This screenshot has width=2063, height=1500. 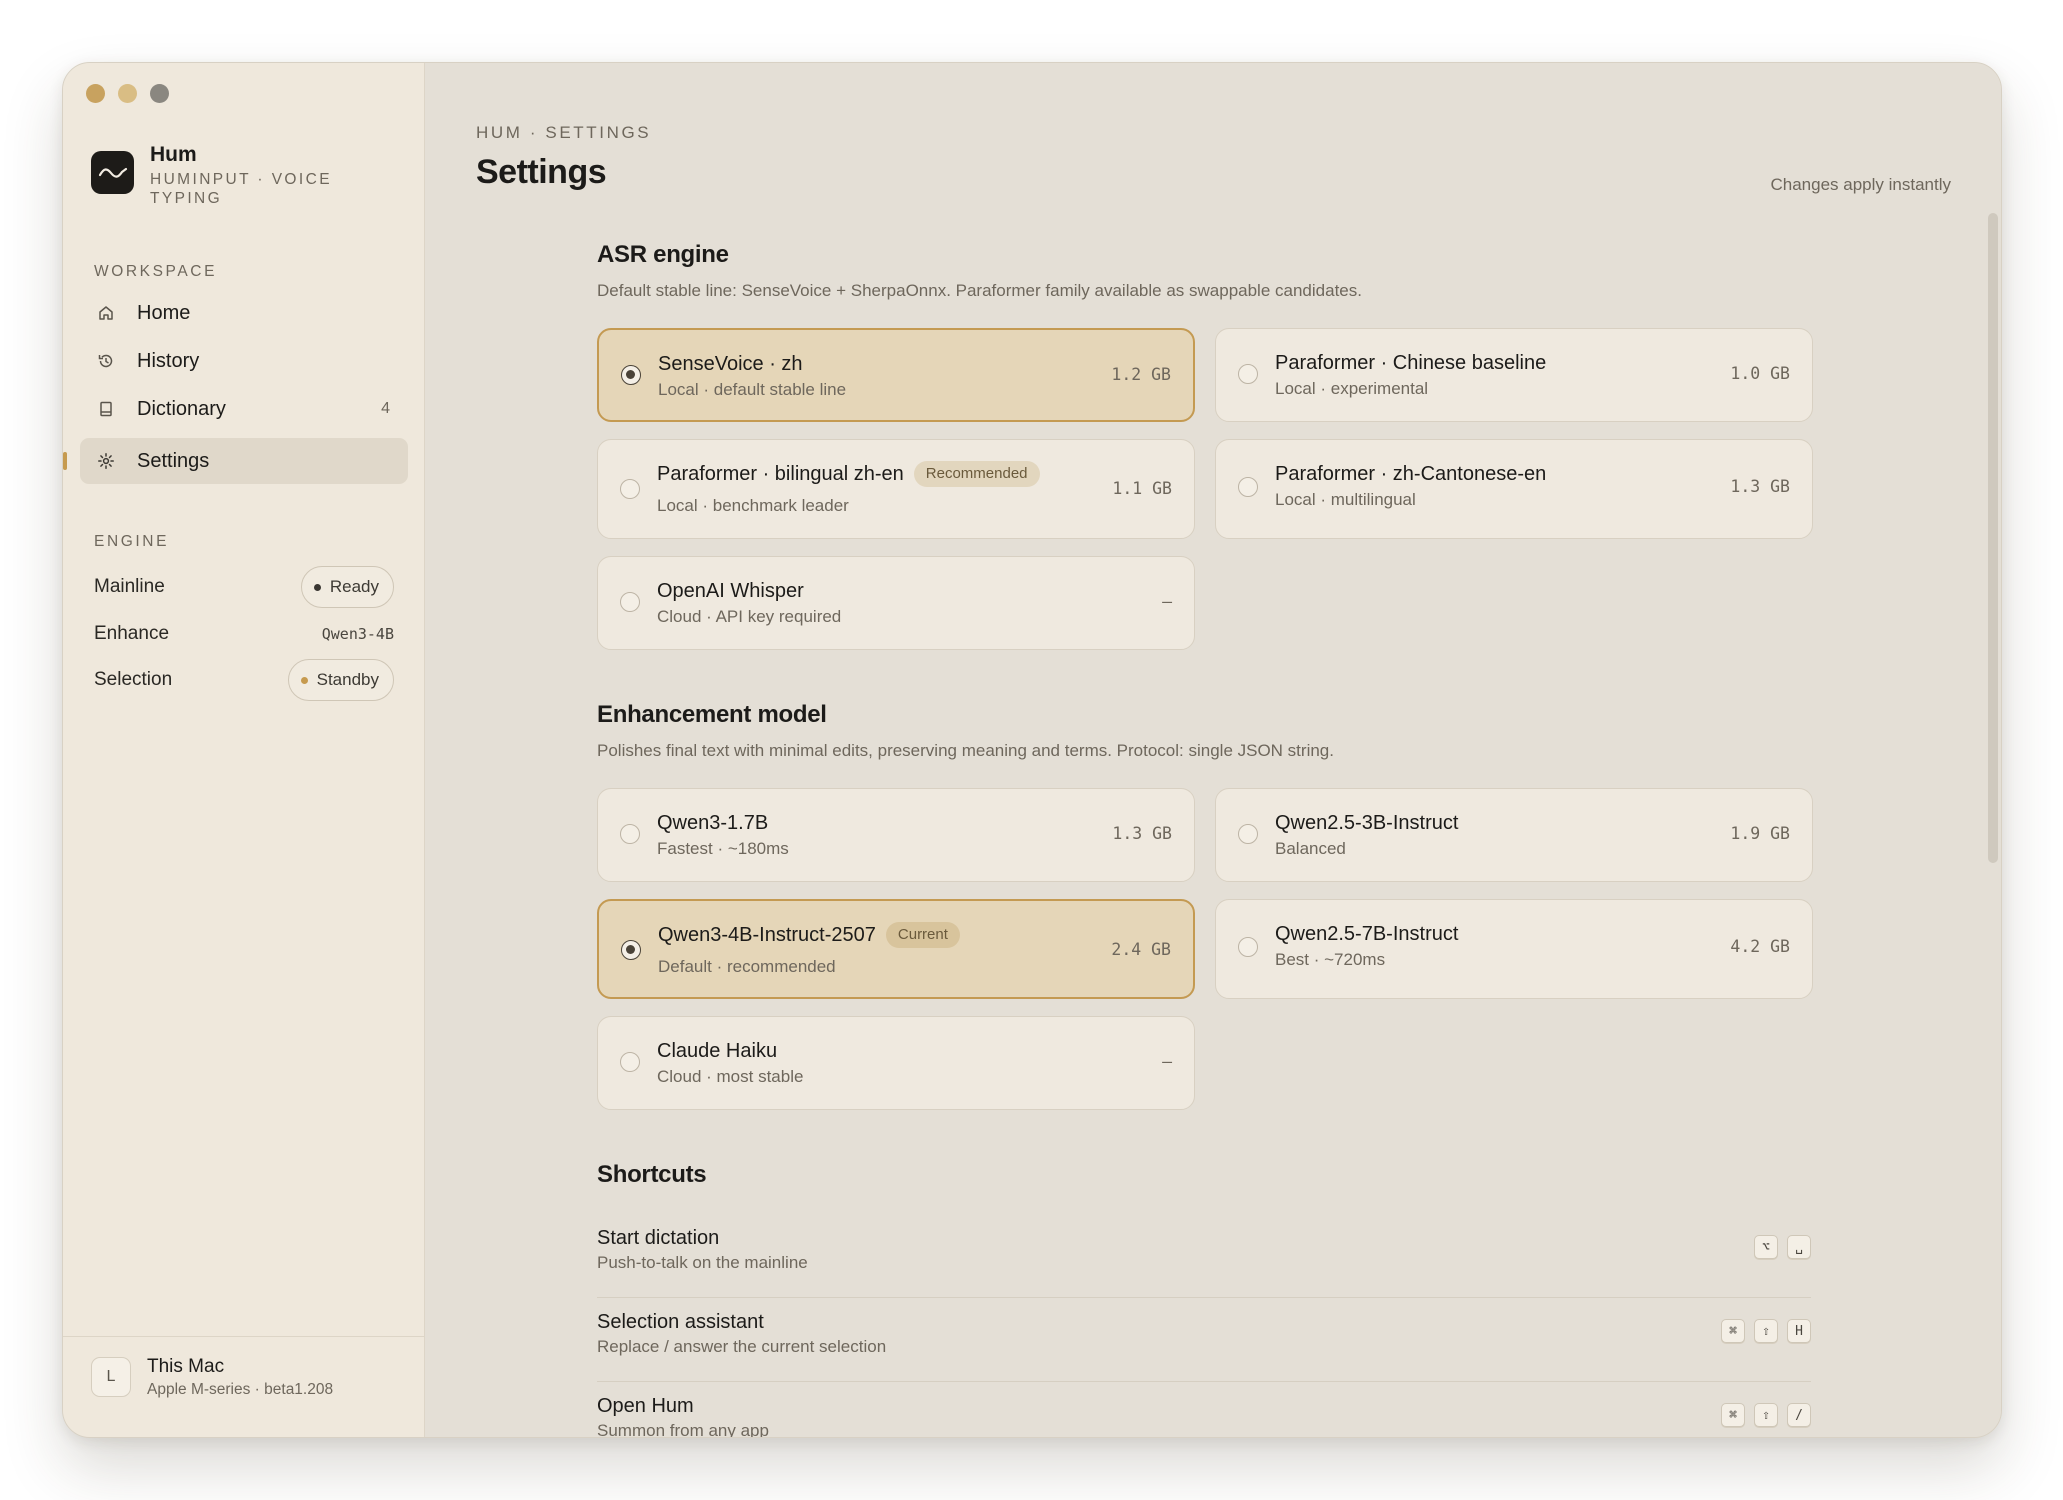 I want to click on recommended-badge: Recommended, so click(x=976, y=474).